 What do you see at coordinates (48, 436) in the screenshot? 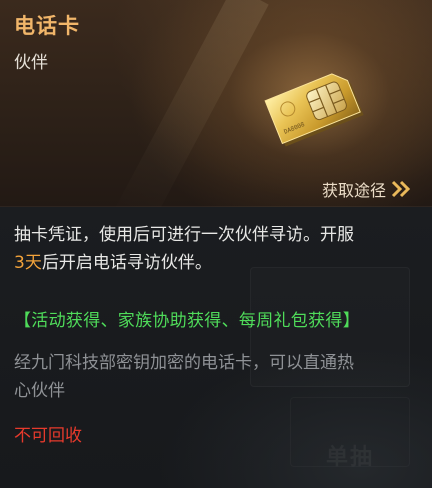
I see `recycle-status: 不可回收` at bounding box center [48, 436].